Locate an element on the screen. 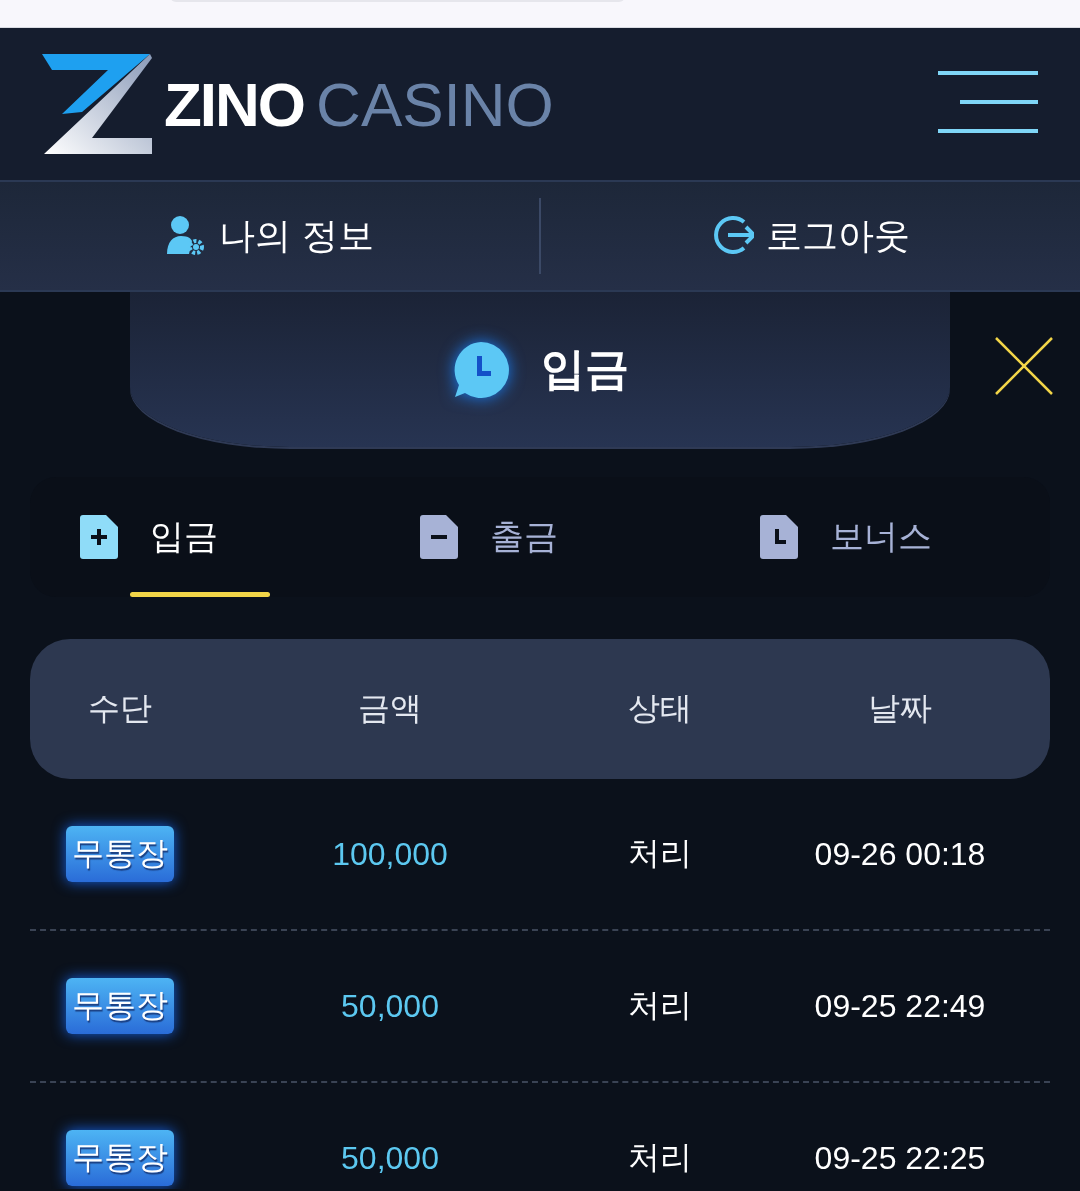 This screenshot has height=1191, width=1080. date-text: 09-25 22:49 is located at coordinates (900, 1006).